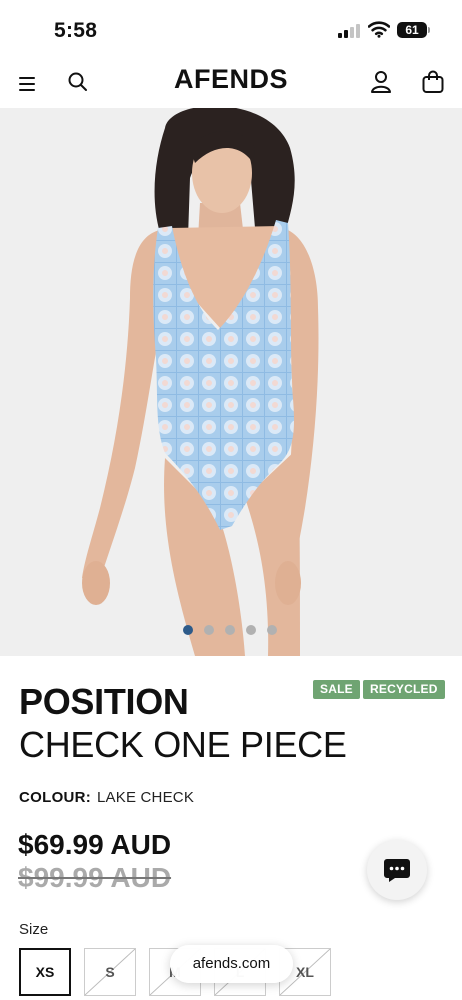 This screenshot has height=1000, width=462. I want to click on bag-icon, so click(433, 82).